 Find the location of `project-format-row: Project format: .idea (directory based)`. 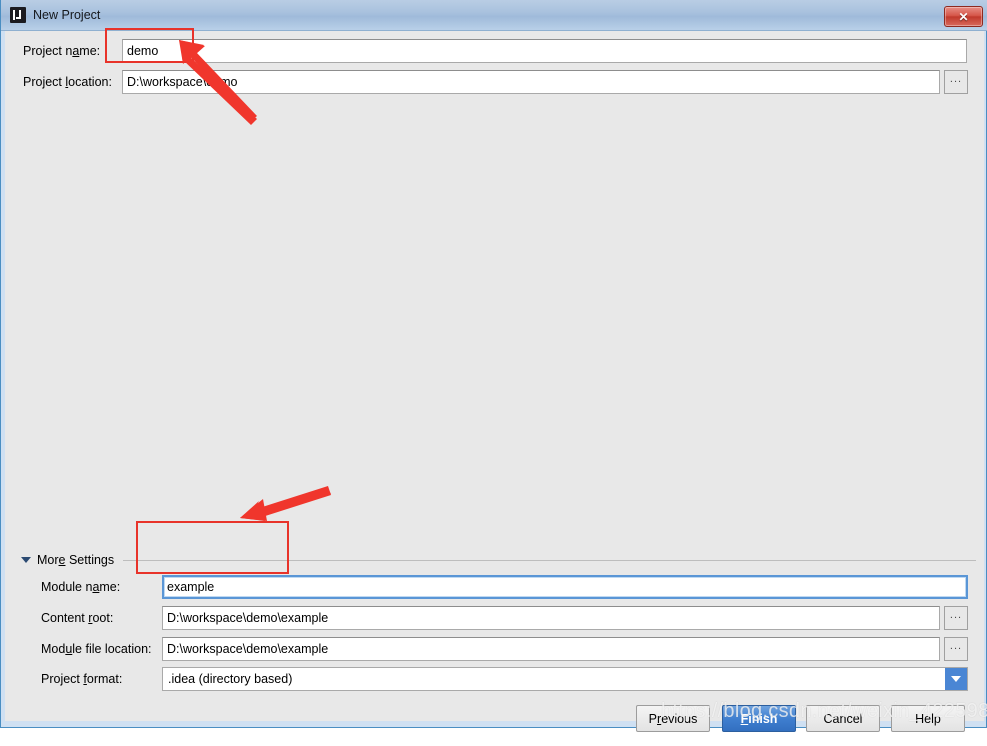

project-format-row: Project format: .idea (directory based) is located at coordinates (494, 679).